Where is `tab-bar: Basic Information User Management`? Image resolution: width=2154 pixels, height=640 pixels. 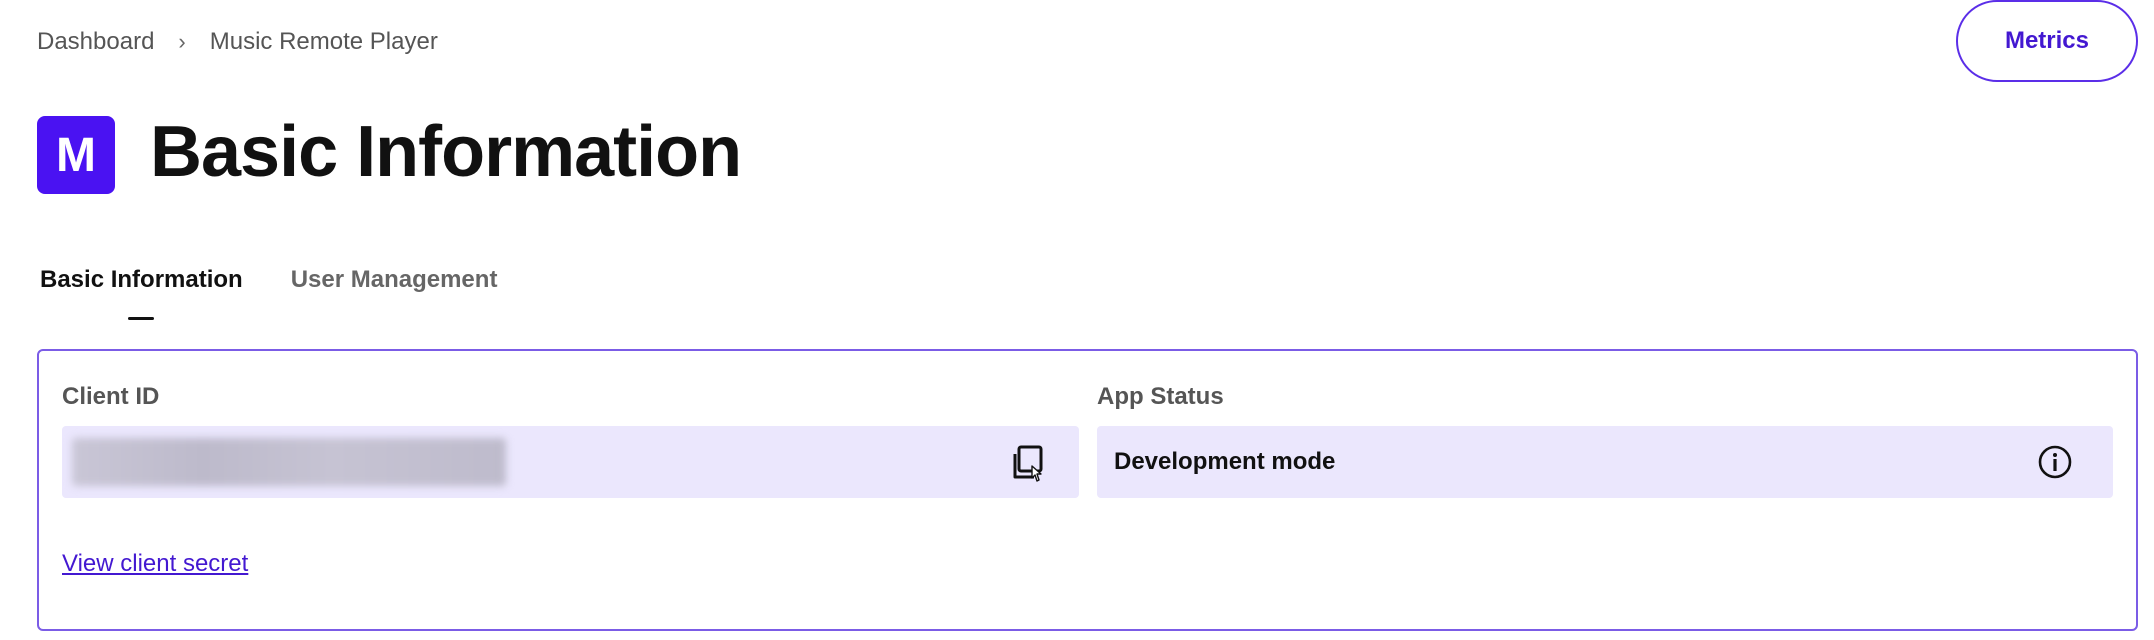 tab-bar: Basic Information User Management is located at coordinates (268, 293).